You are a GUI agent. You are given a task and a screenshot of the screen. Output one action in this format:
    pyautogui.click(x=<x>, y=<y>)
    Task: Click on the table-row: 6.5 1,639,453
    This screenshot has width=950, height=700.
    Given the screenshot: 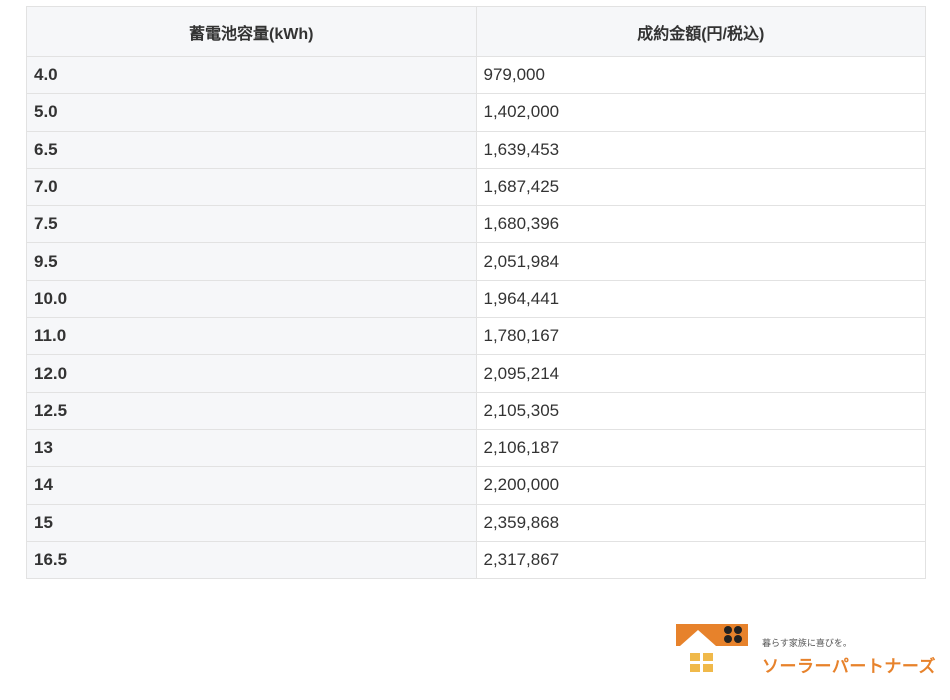 What is the action you would take?
    pyautogui.click(x=476, y=149)
    